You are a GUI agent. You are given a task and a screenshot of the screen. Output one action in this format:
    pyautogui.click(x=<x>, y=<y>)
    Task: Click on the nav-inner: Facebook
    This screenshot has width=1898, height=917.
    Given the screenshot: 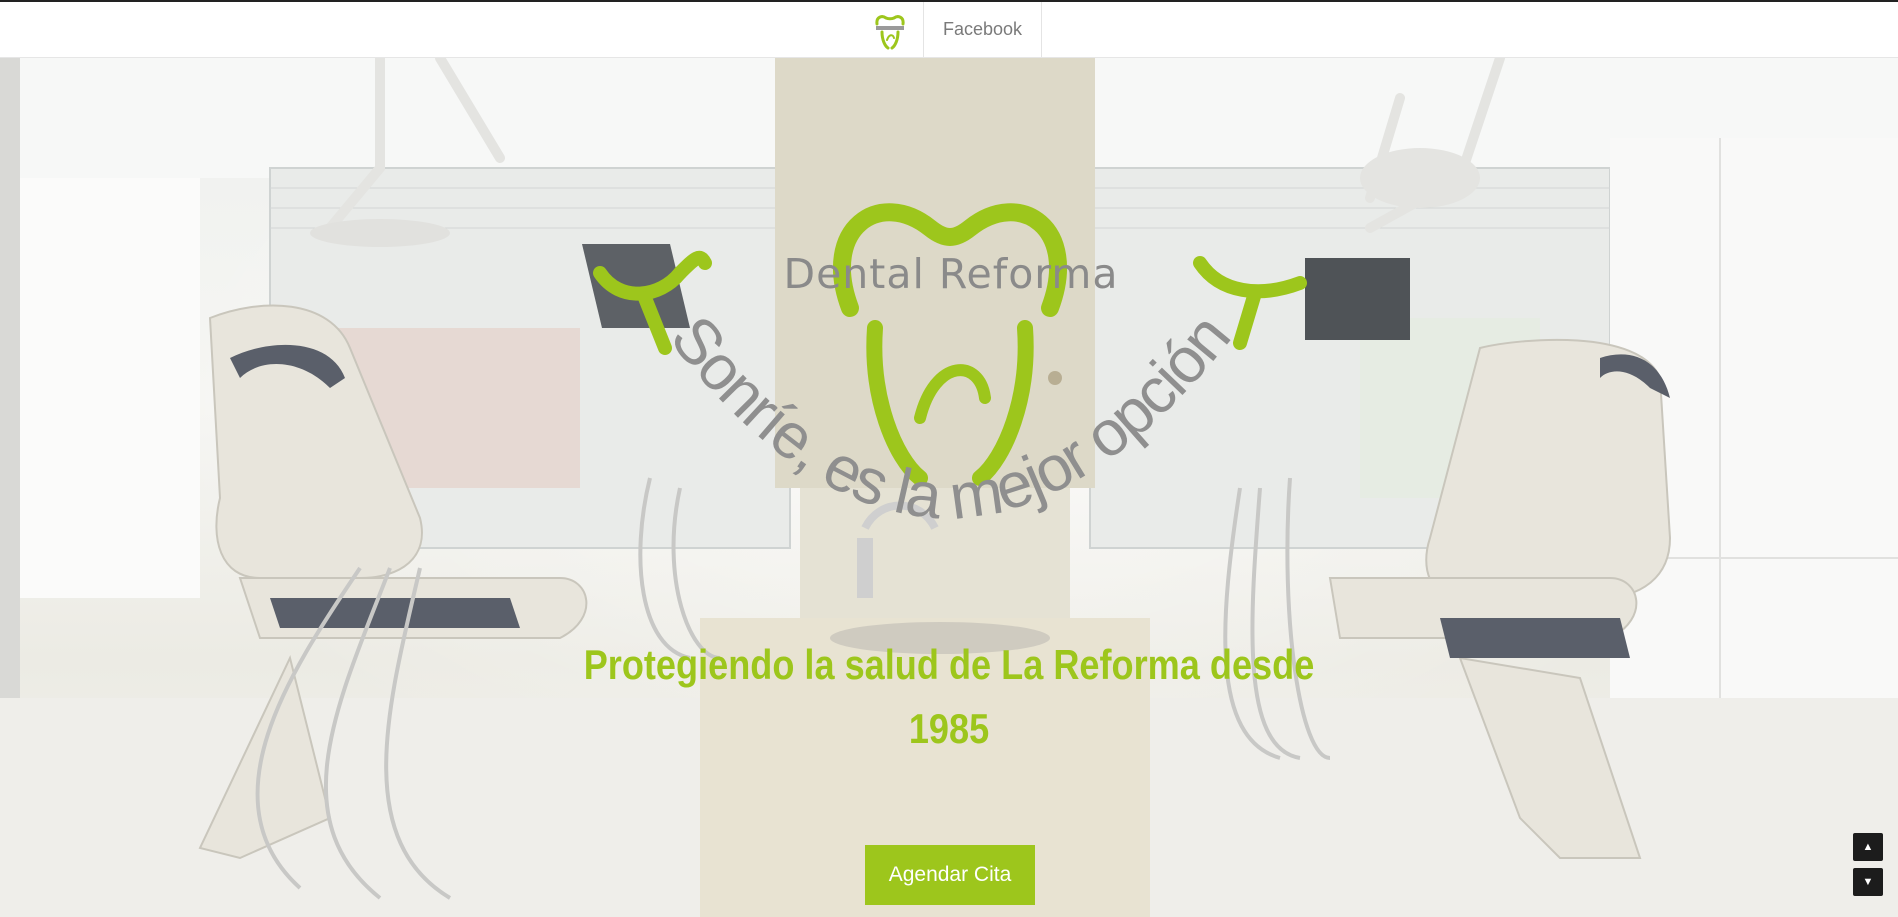 What is the action you would take?
    pyautogui.click(x=950, y=29)
    